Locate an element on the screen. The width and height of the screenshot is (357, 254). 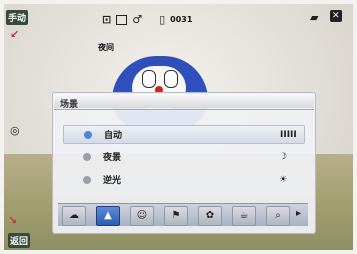
option-icon: ☽ is located at coordinates (283, 156).